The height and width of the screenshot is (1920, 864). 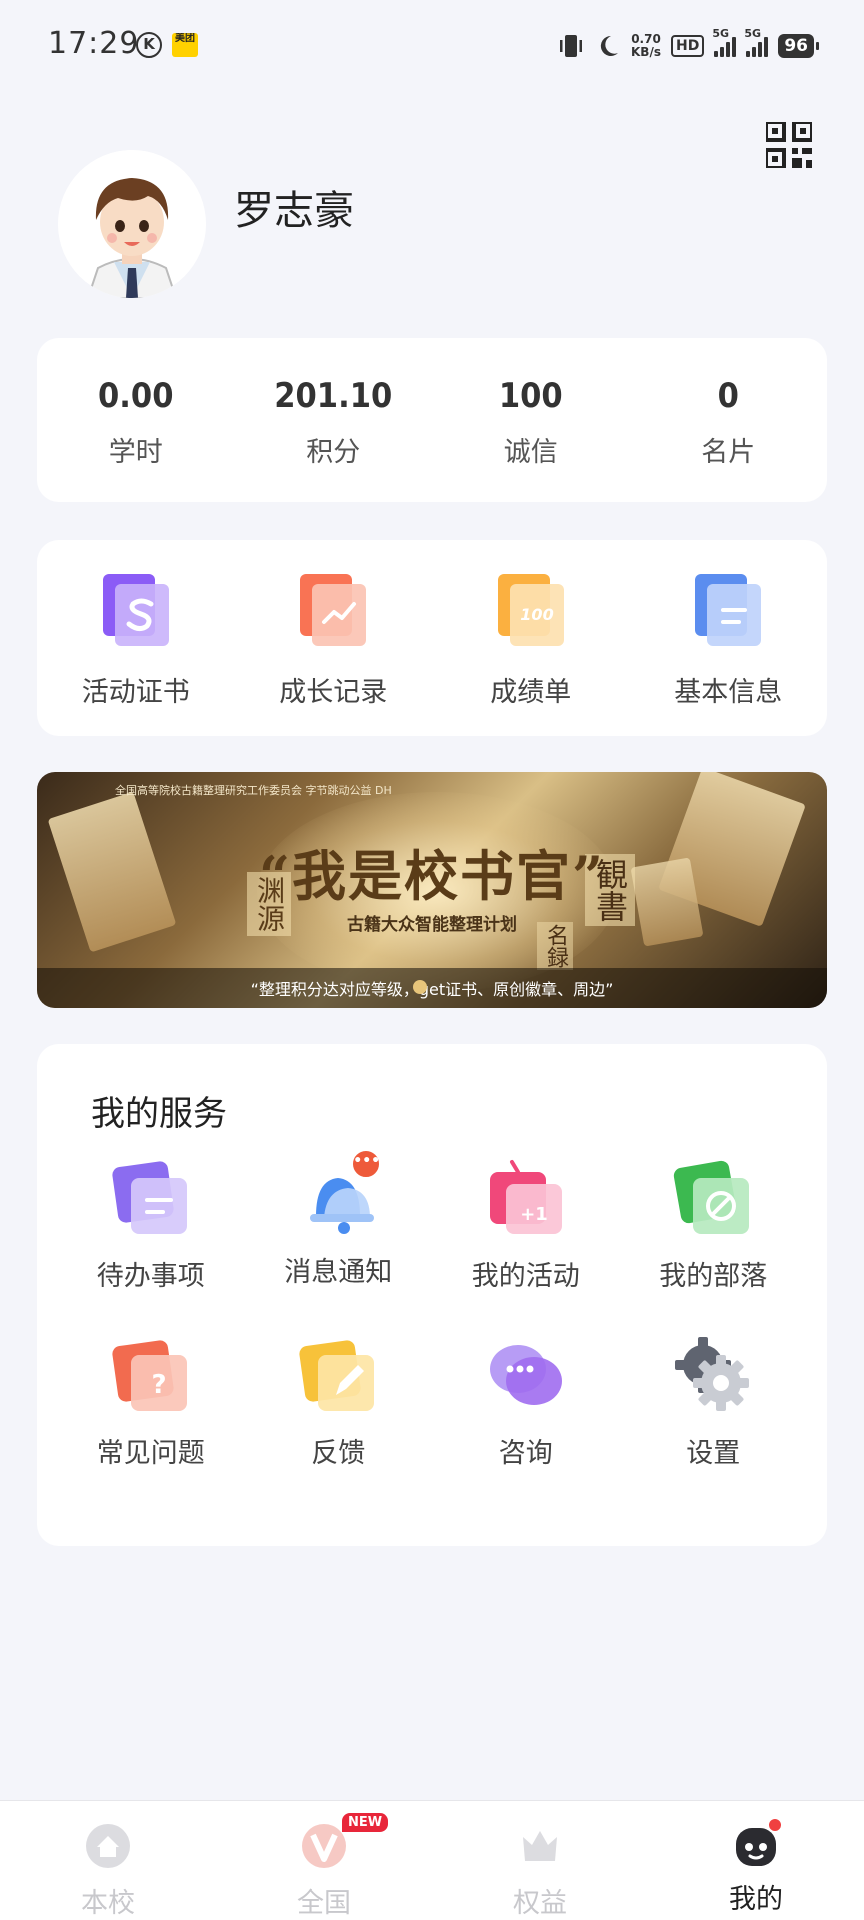 What do you see at coordinates (337, 1375) in the screenshot?
I see `feedback-icon` at bounding box center [337, 1375].